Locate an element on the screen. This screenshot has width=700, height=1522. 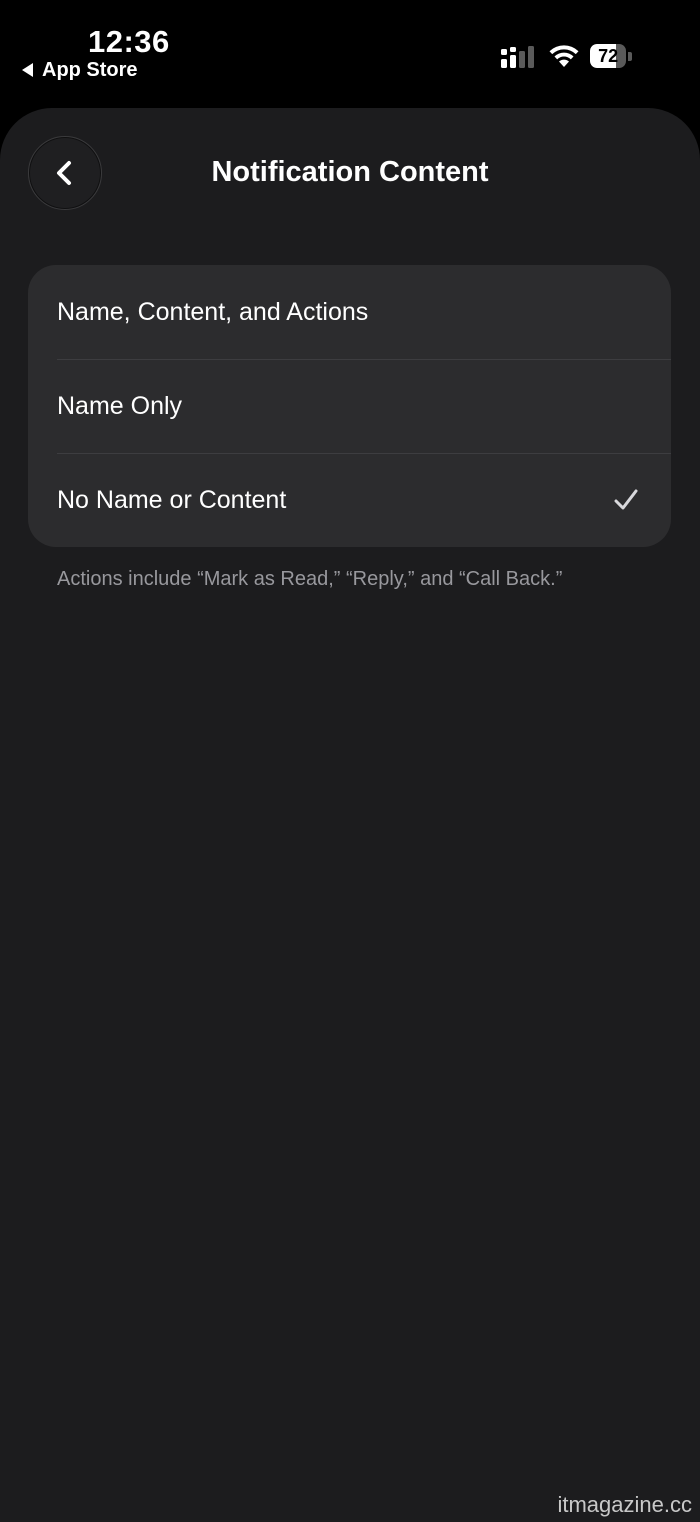
wifi-icon is located at coordinates (564, 56).